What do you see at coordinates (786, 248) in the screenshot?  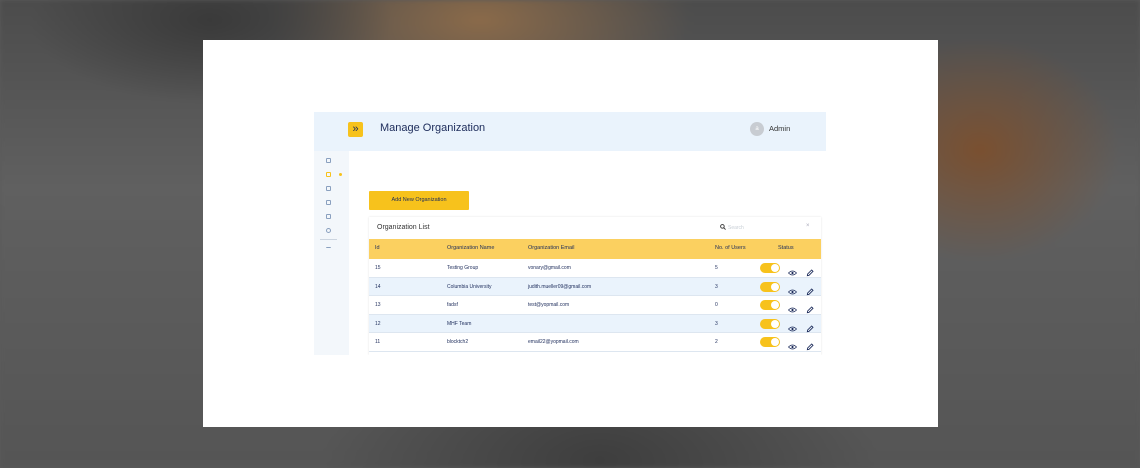 I see `column-header-status: Status` at bounding box center [786, 248].